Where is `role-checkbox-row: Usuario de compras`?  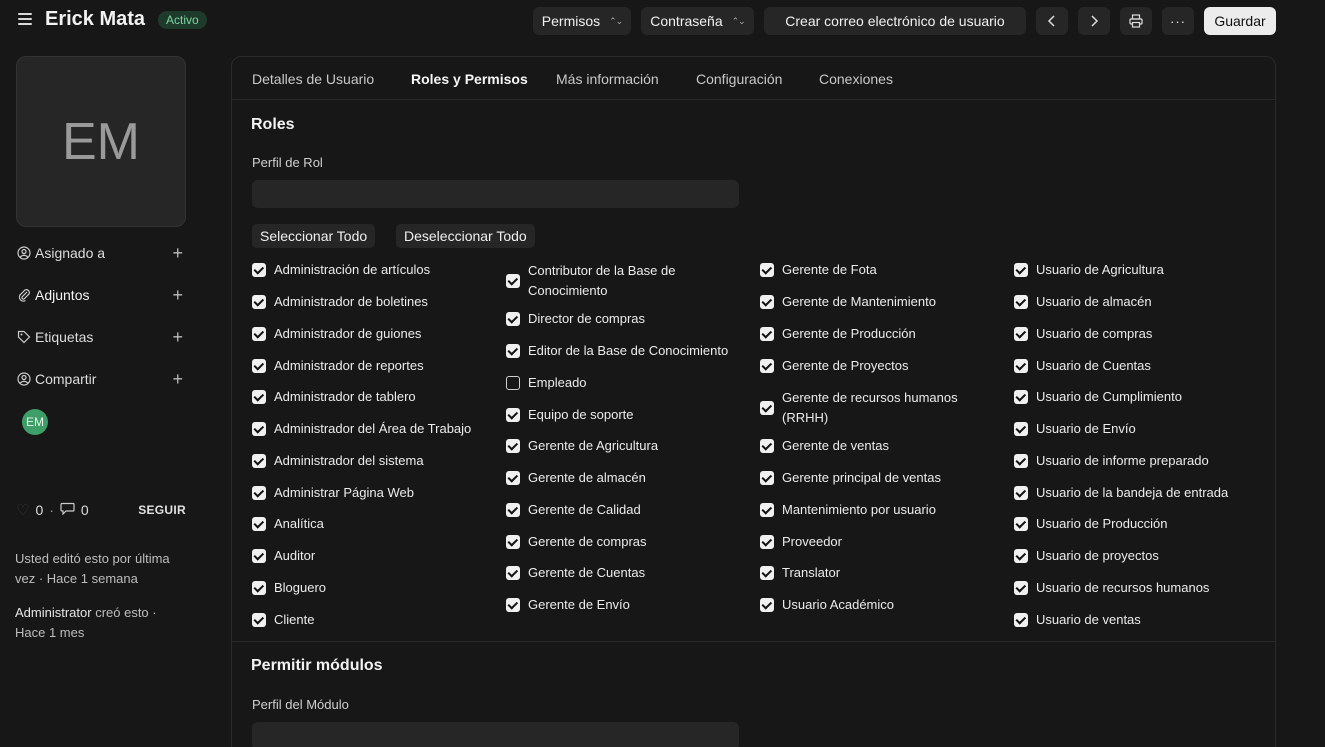
role-checkbox-row: Usuario de compras is located at coordinates (1083, 334).